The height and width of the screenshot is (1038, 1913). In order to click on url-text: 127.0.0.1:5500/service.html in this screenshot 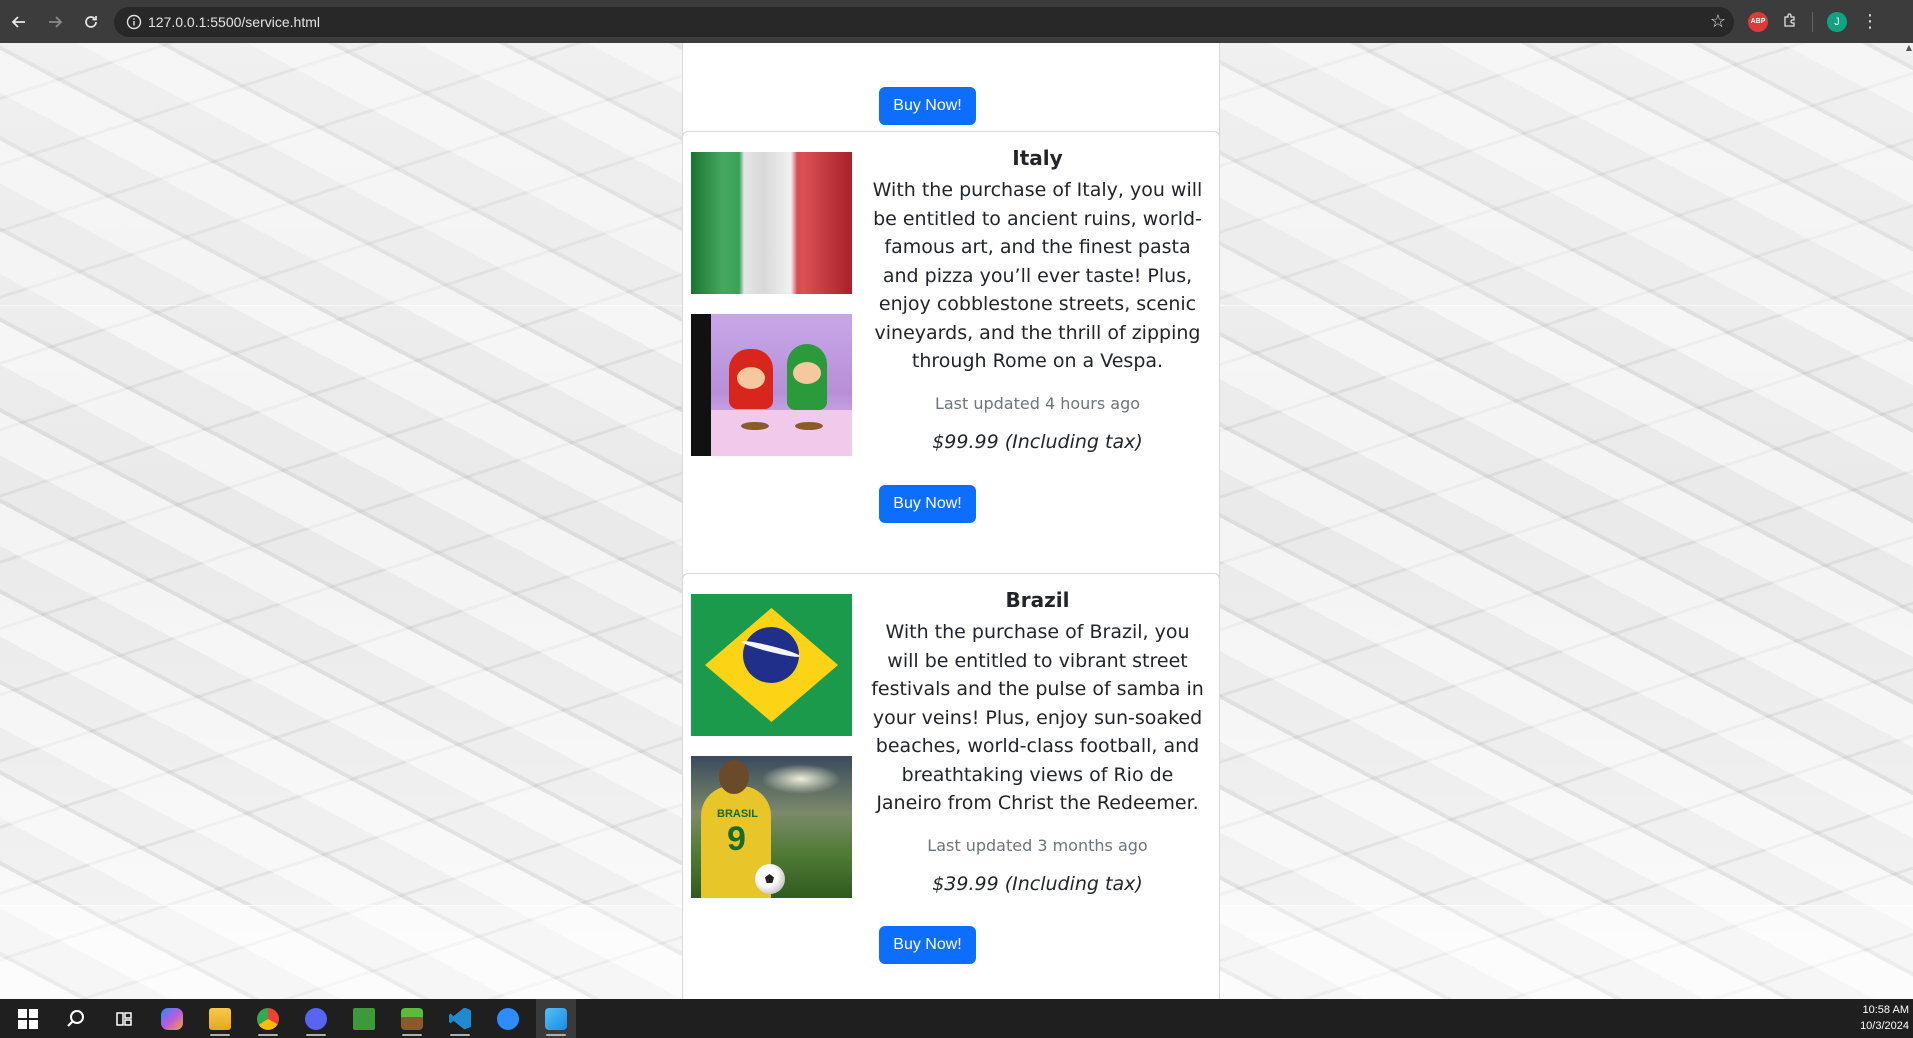, I will do `click(925, 22)`.